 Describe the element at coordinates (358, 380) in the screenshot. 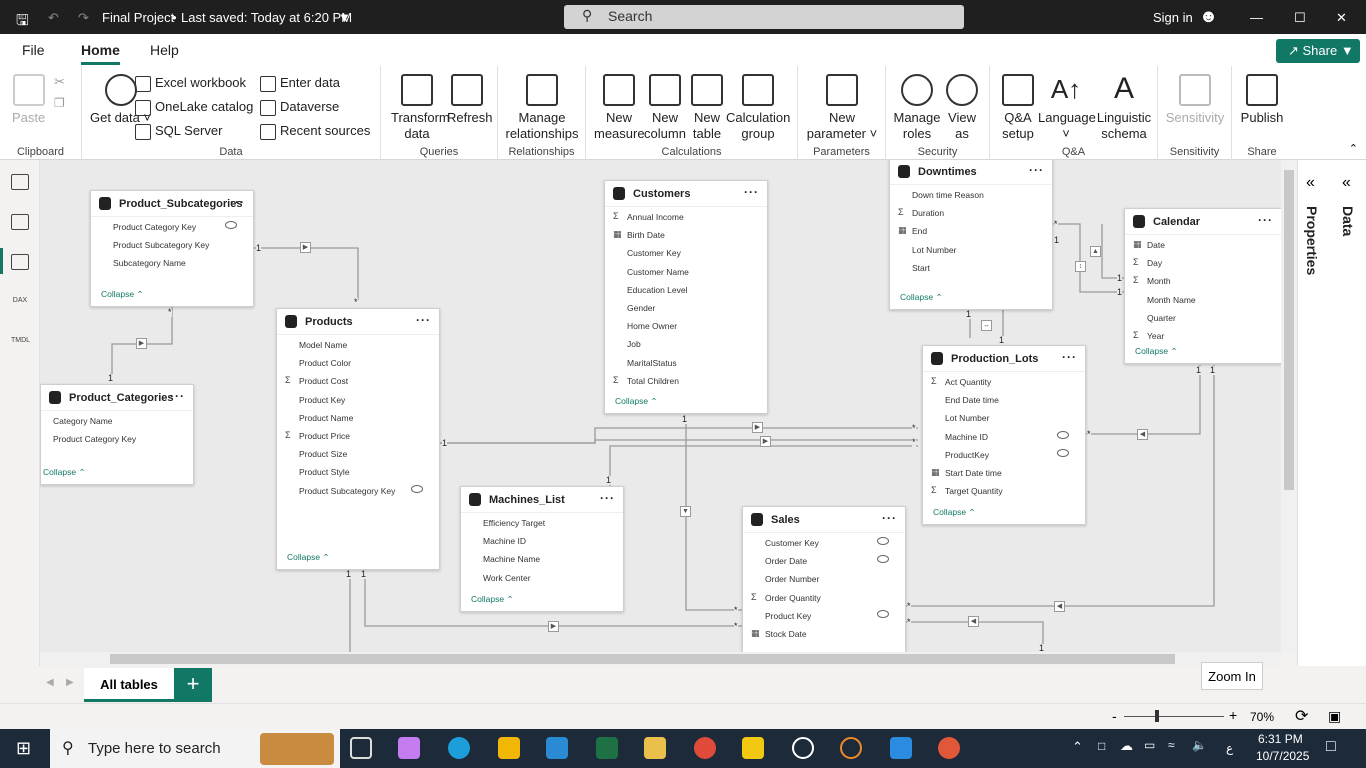

I see `field-item: Σ Product Cost` at that location.